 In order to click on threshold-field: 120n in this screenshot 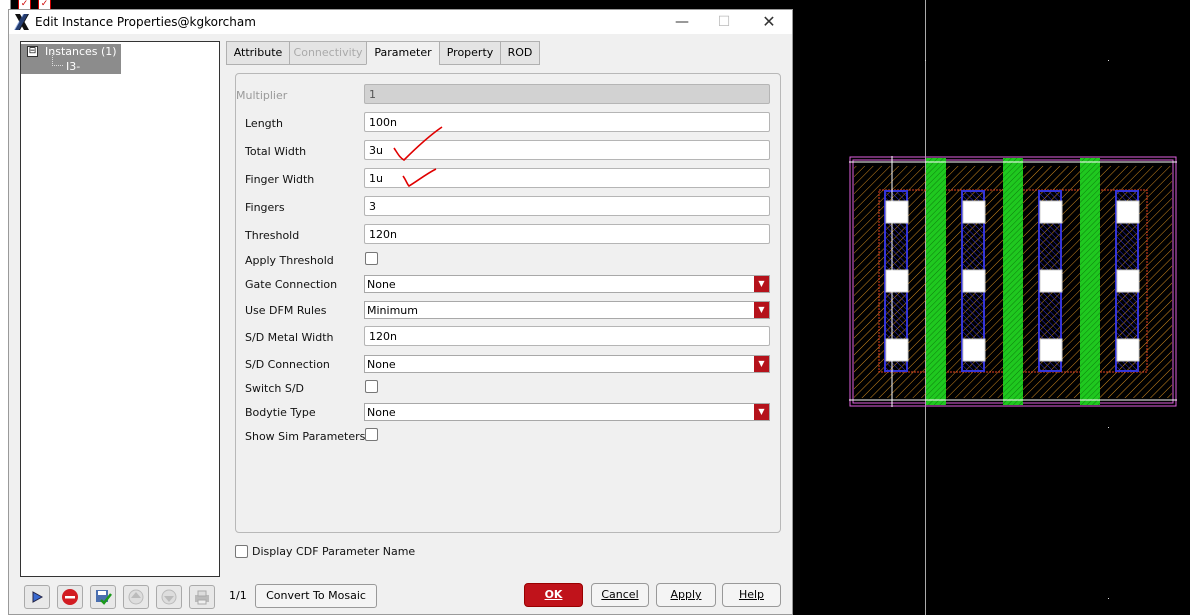, I will do `click(567, 234)`.